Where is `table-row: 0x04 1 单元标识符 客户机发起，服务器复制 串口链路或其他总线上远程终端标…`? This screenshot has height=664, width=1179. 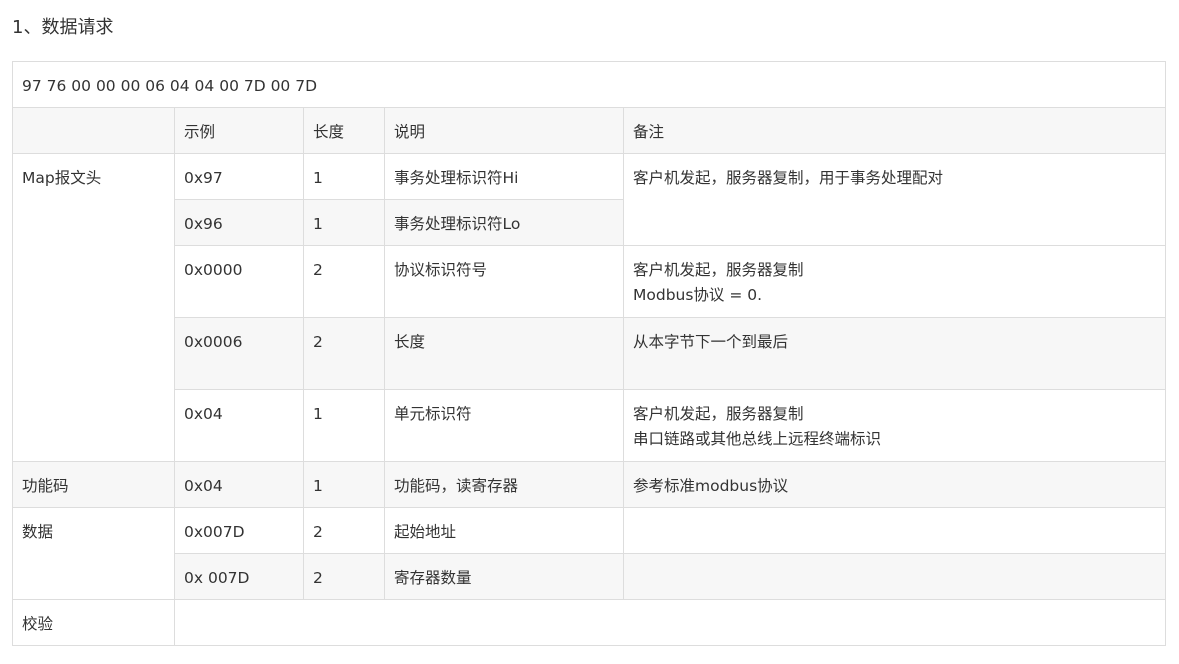
table-row: 0x04 1 单元标识符 客户机发起，服务器复制 串口链路或其他总线上远程终端标… is located at coordinates (590, 425).